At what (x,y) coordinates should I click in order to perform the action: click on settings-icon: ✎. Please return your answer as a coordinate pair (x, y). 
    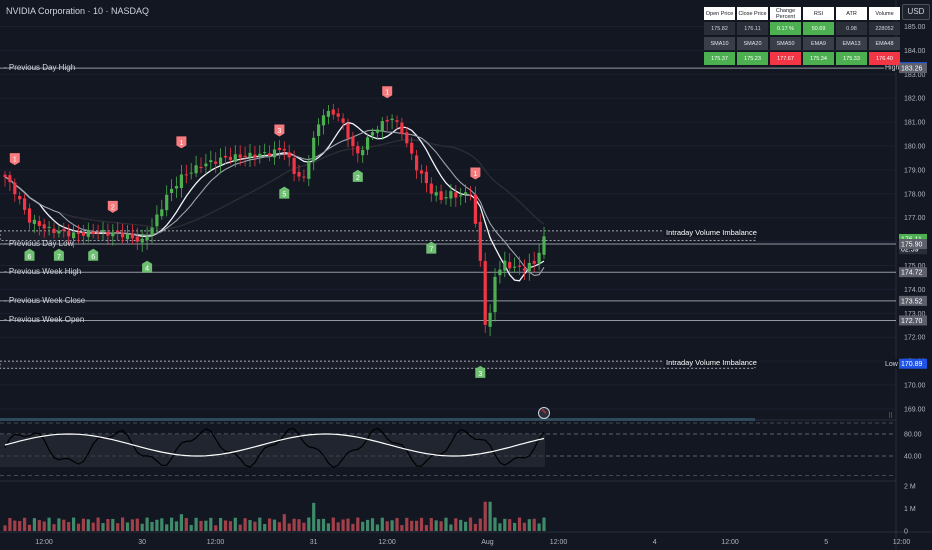
    Looking at the image, I should click on (544, 413).